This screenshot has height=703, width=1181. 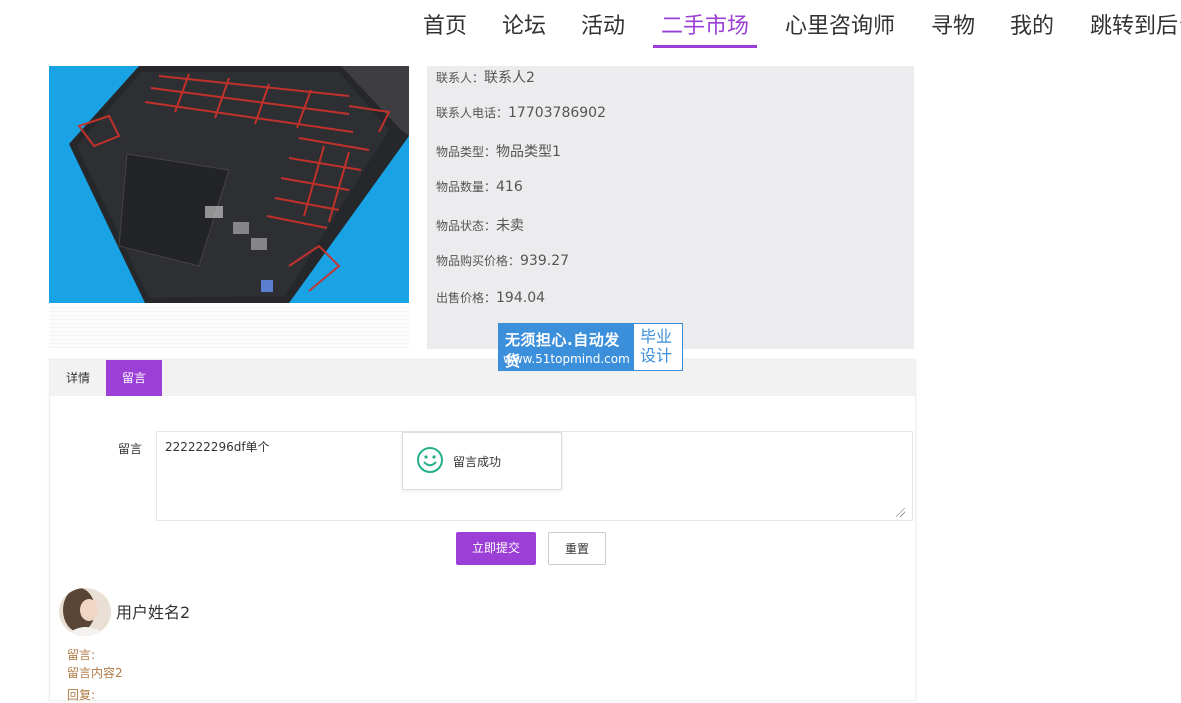 What do you see at coordinates (503, 261) in the screenshot?
I see `buy-price-row: 物品购买价格：939.27` at bounding box center [503, 261].